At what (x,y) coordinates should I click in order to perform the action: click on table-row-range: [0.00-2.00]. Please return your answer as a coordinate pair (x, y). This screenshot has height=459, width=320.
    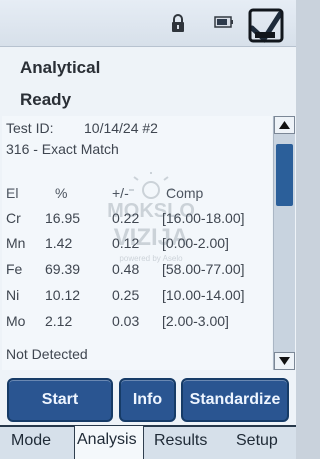
    Looking at the image, I should click on (195, 243).